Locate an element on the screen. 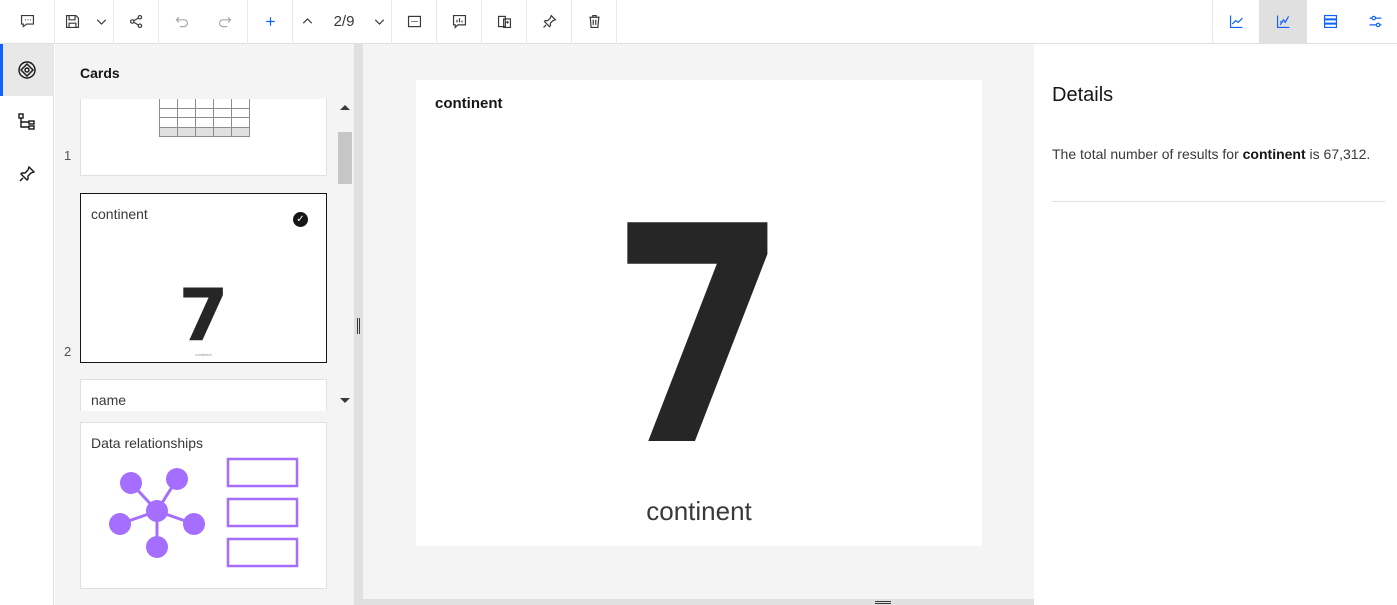 The width and height of the screenshot is (1397, 605). settings-sliders-icon is located at coordinates (1375, 22).